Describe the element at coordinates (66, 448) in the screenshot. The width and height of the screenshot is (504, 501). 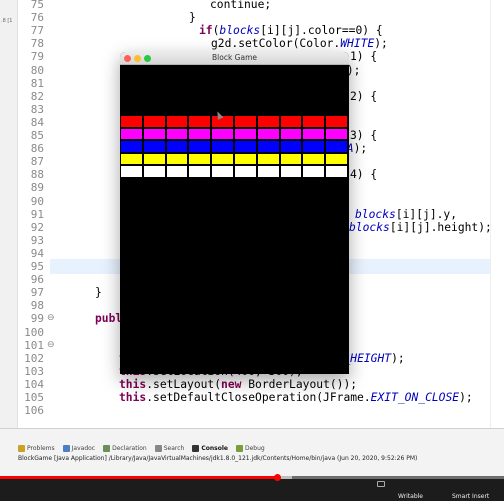
I see `javadoc-icon` at that location.